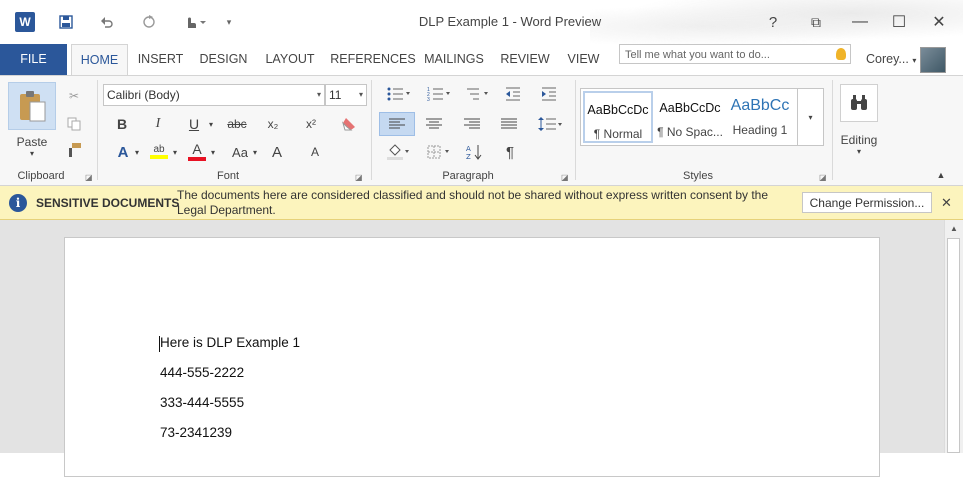 This screenshot has width=963, height=477. I want to click on borders-icon, so click(439, 152).